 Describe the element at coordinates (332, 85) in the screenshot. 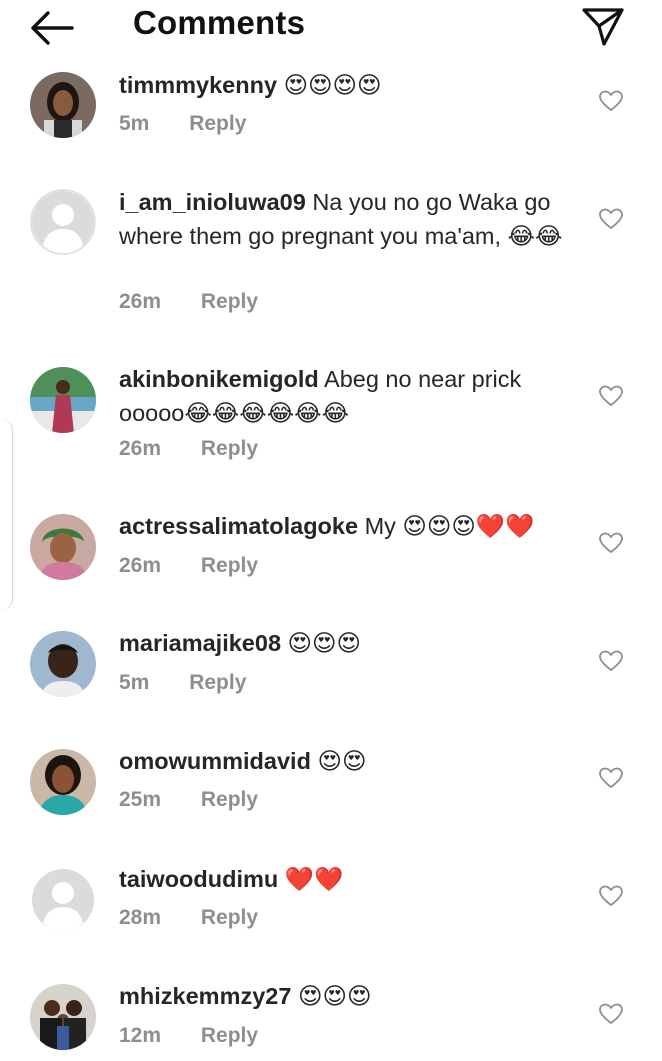

I see `comment-body: 😍😍😍😍` at that location.